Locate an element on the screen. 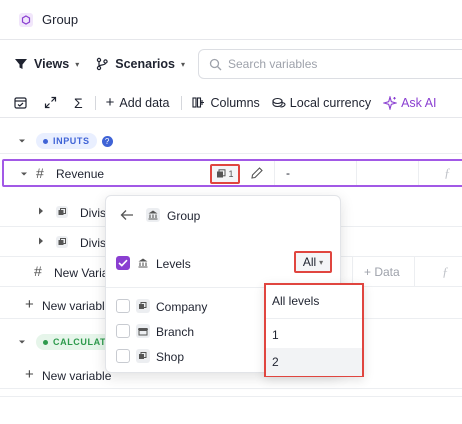  sigma-icon: Σ is located at coordinates (78, 102).